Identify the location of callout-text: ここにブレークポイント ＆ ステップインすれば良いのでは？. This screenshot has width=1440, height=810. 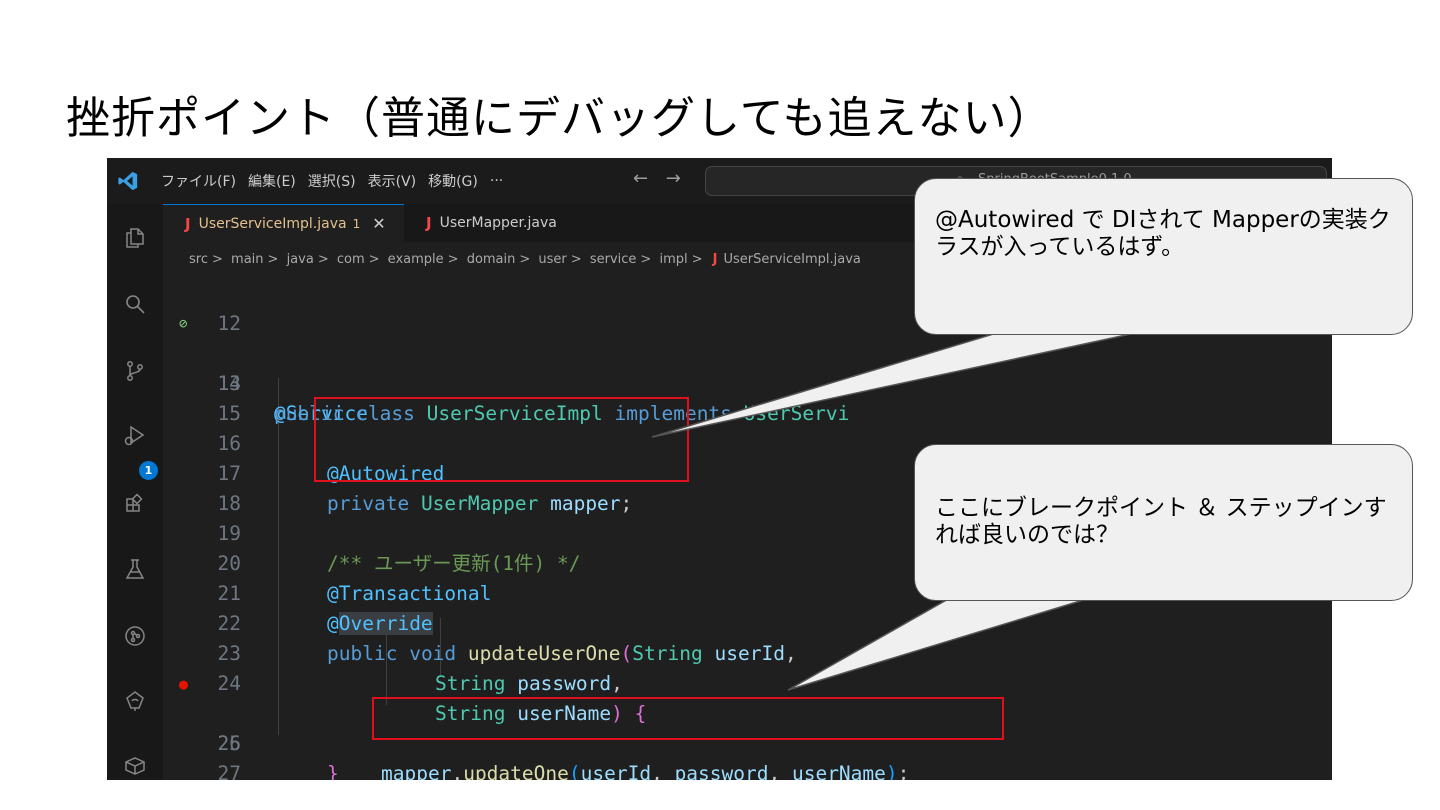
(1161, 521).